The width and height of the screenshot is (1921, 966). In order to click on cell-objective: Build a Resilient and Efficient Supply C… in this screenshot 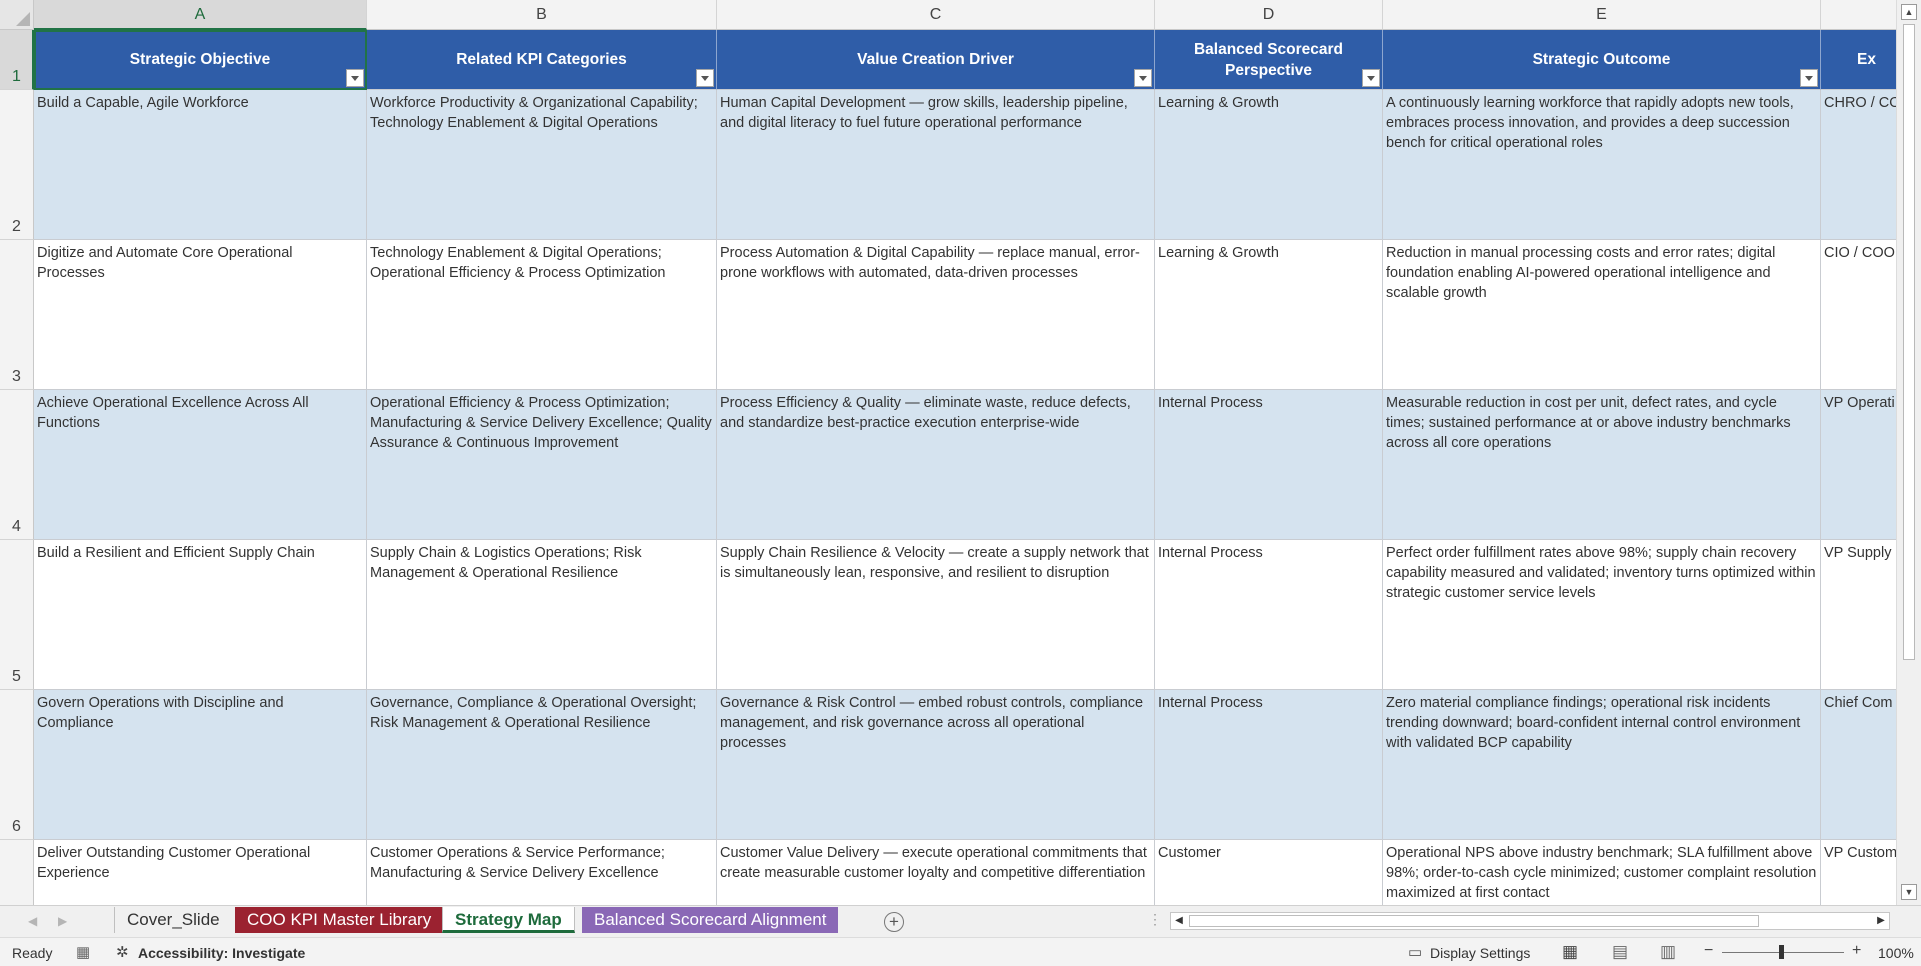, I will do `click(200, 615)`.